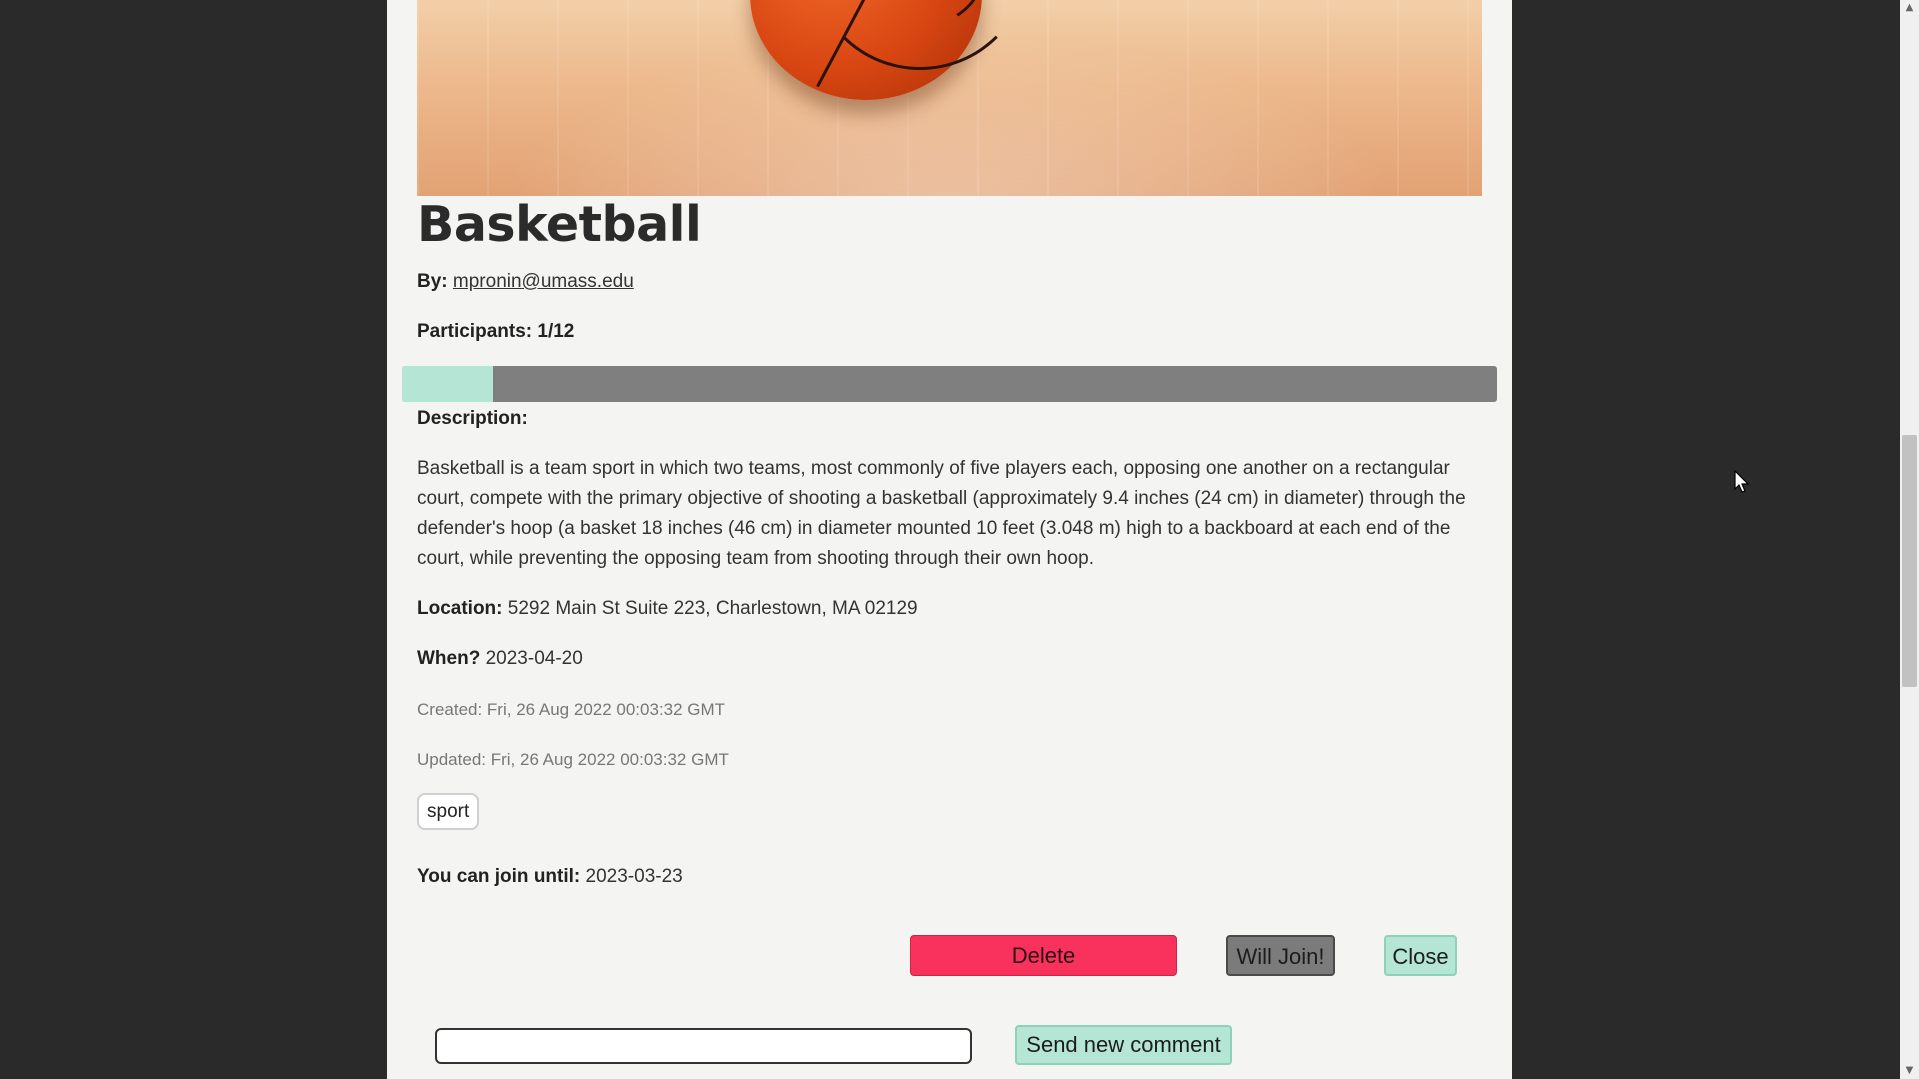 The height and width of the screenshot is (1079, 1919). I want to click on join-until-line: You can join until: 2023-03-23, so click(550, 877).